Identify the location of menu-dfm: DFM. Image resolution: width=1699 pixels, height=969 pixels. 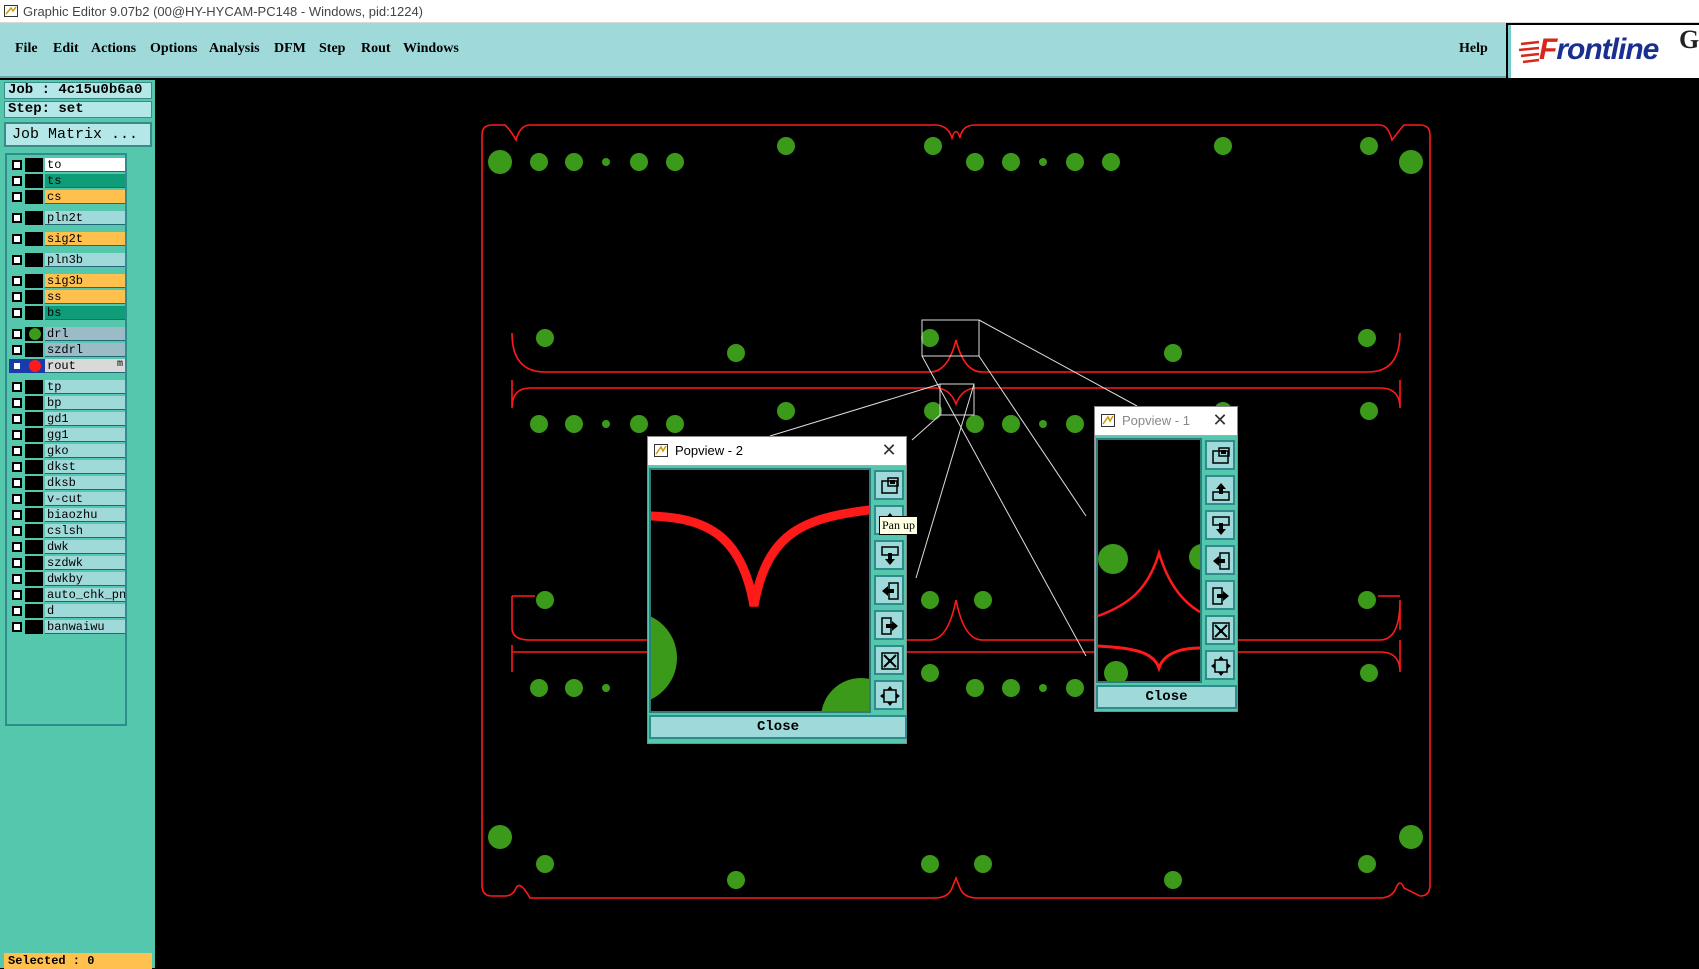
(290, 49).